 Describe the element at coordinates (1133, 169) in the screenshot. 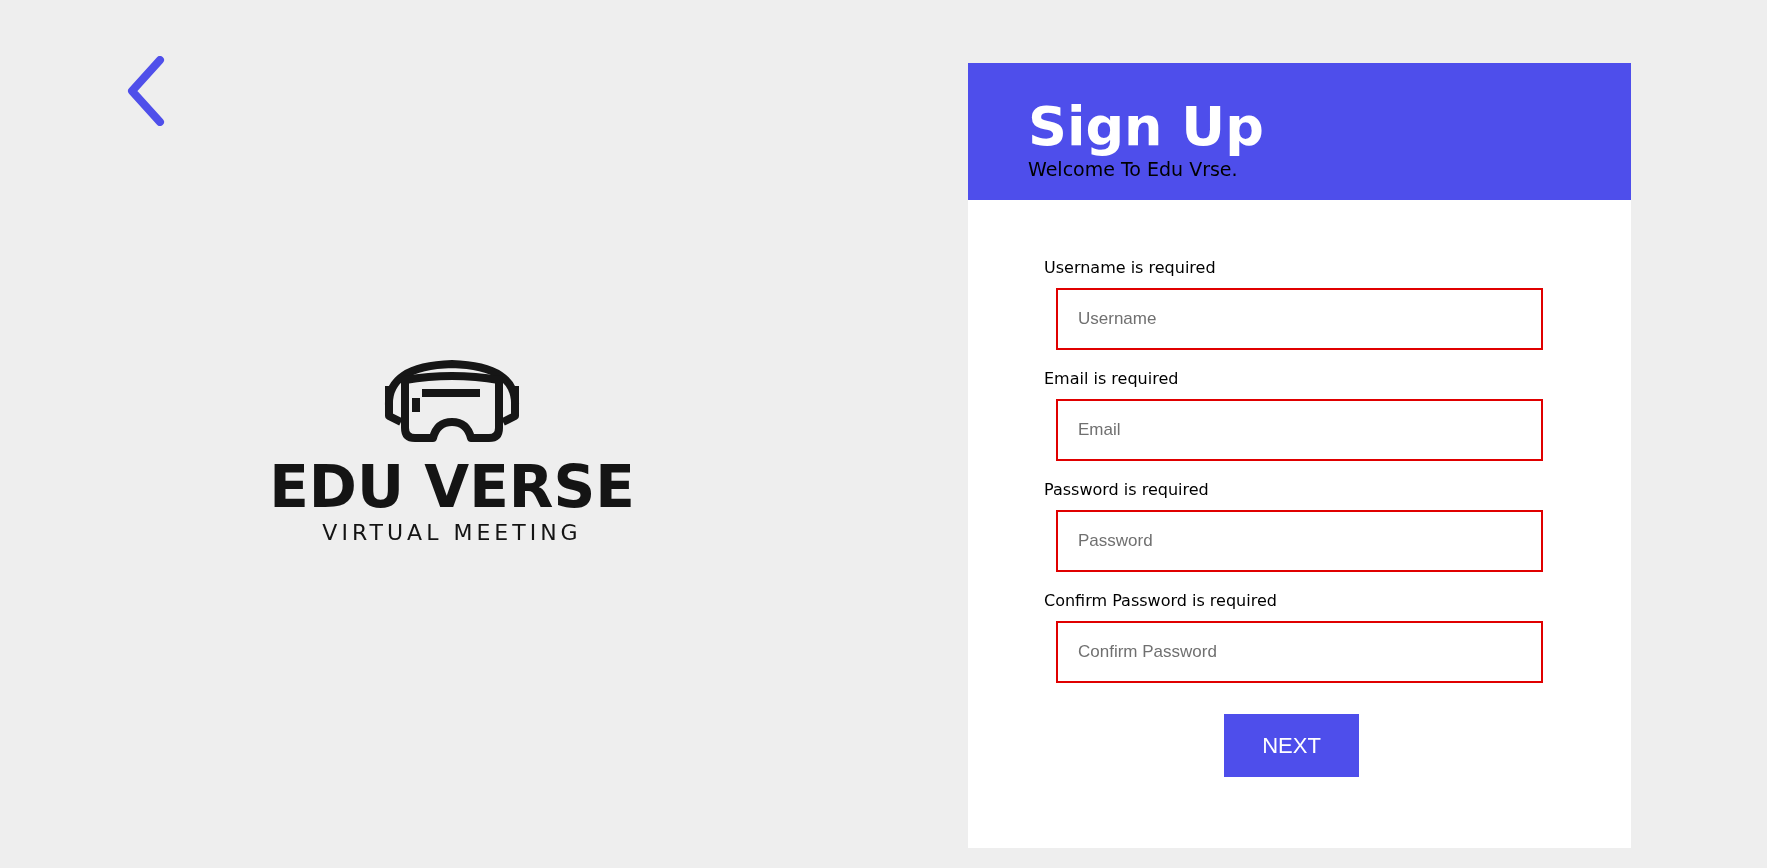

I see `form-subtitle: Welcome To Edu Vrse.` at that location.